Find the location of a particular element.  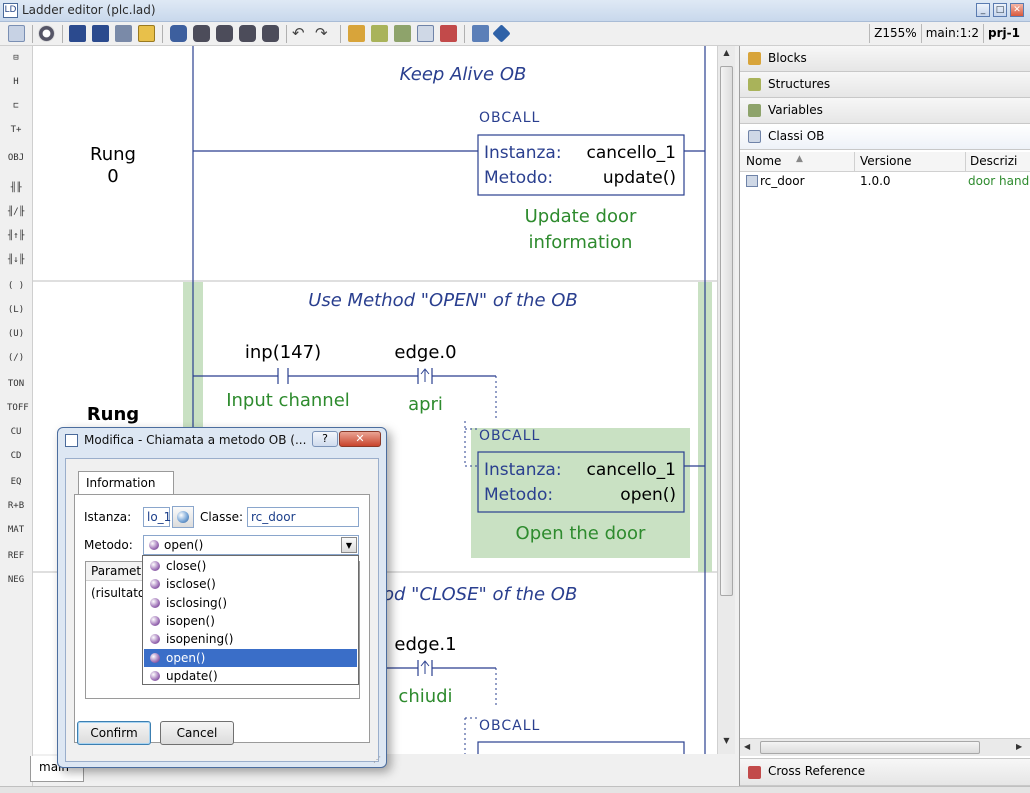

cross-reference-icon is located at coordinates (448, 33).